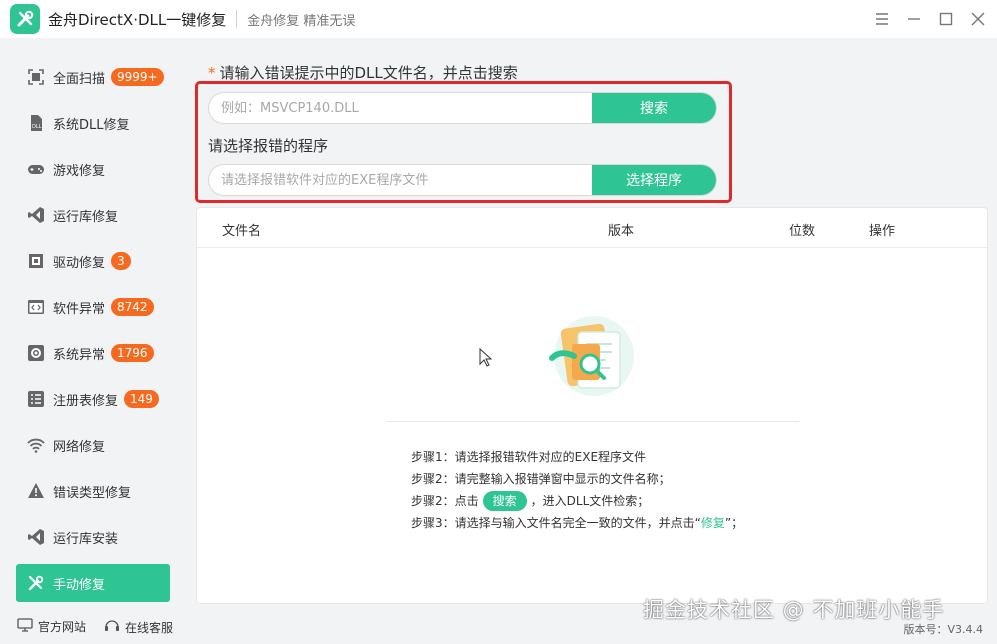  What do you see at coordinates (93, 537) in the screenshot?
I see `sidebar-item-runtime-install: 运行库安装` at bounding box center [93, 537].